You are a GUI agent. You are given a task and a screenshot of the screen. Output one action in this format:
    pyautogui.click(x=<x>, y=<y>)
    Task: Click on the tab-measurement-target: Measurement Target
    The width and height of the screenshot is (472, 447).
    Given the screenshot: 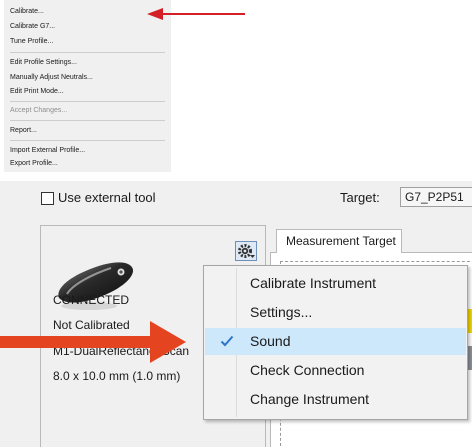 What is the action you would take?
    pyautogui.click(x=339, y=241)
    